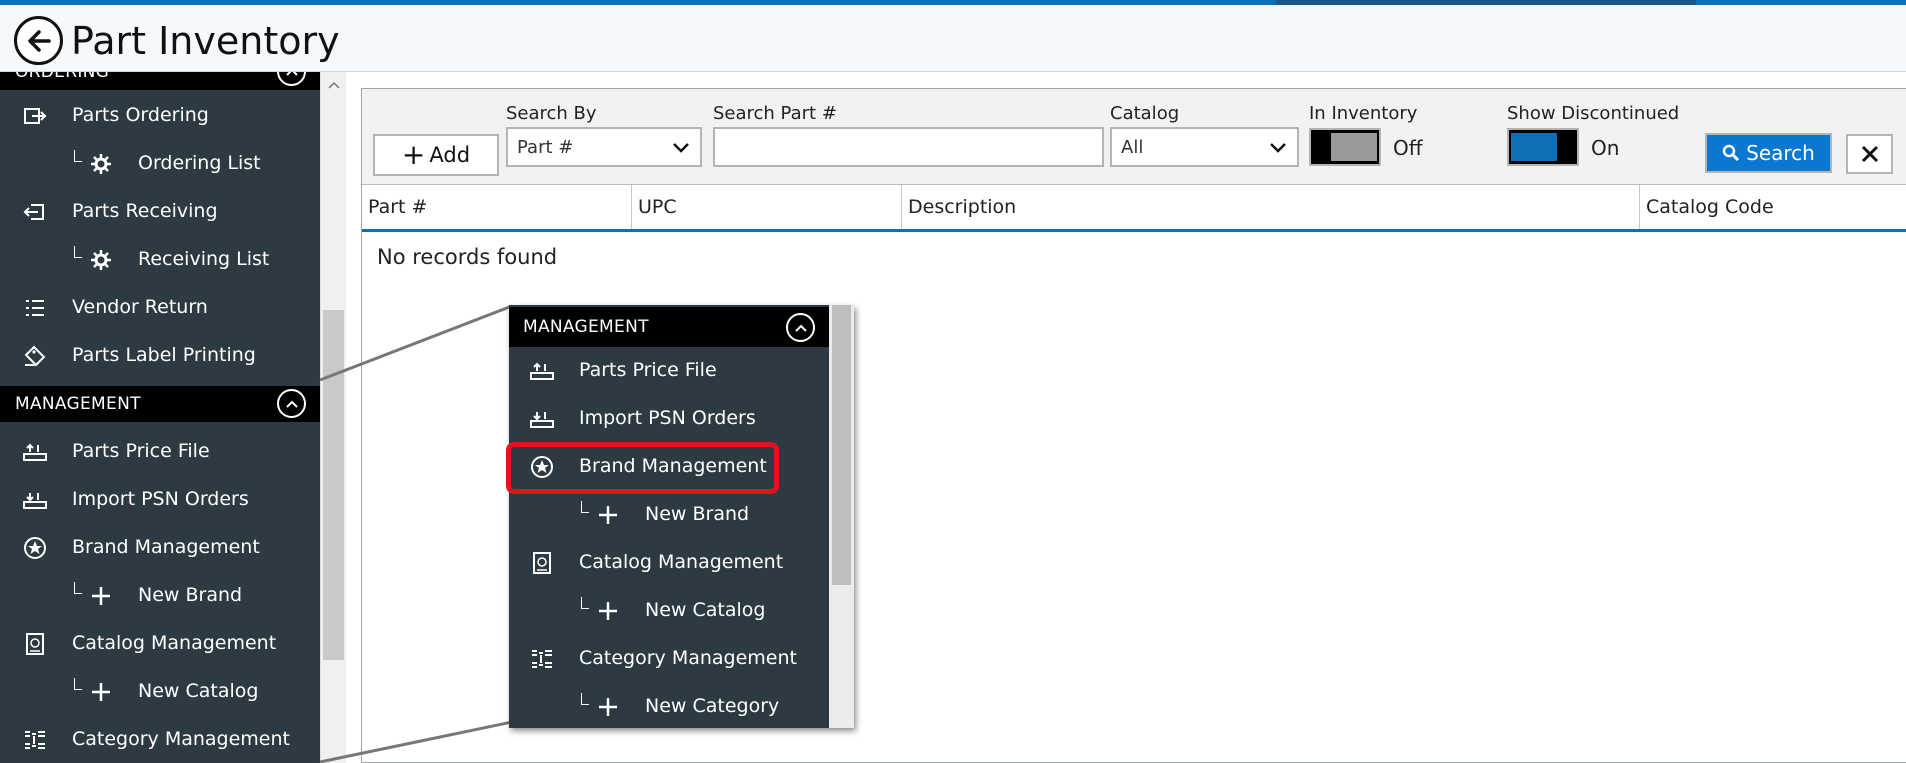 The image size is (1906, 763). I want to click on brand-icon, so click(35, 548).